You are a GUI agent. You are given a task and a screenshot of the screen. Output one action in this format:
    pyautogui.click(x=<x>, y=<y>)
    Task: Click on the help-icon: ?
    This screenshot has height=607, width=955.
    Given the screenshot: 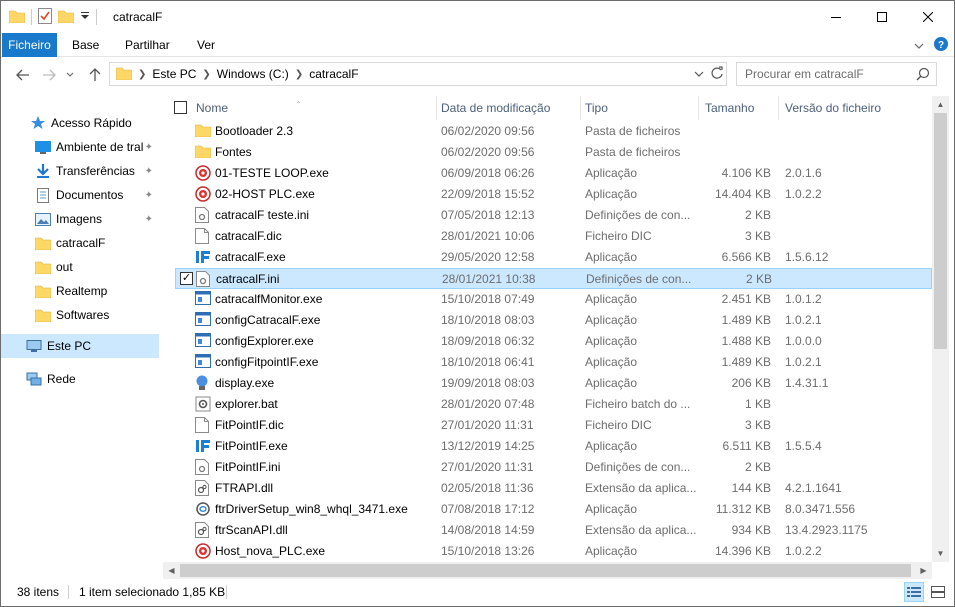 What is the action you would take?
    pyautogui.click(x=941, y=45)
    